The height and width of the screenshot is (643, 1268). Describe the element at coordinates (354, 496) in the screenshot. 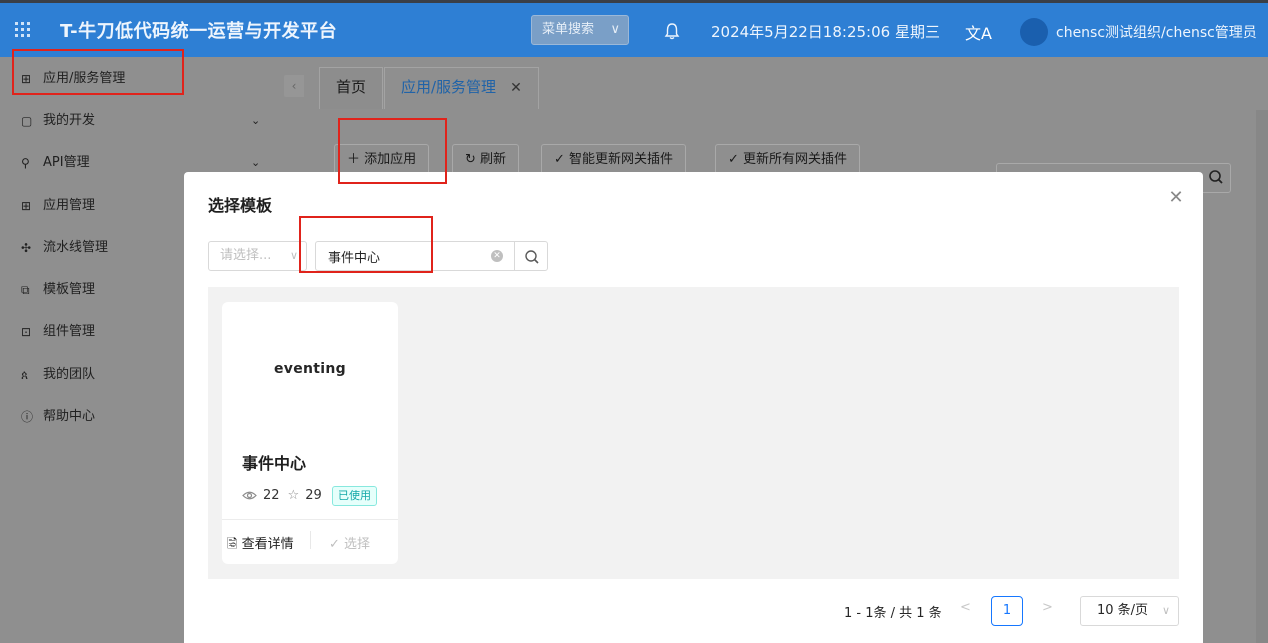

I see `status-badge: 已使用` at that location.